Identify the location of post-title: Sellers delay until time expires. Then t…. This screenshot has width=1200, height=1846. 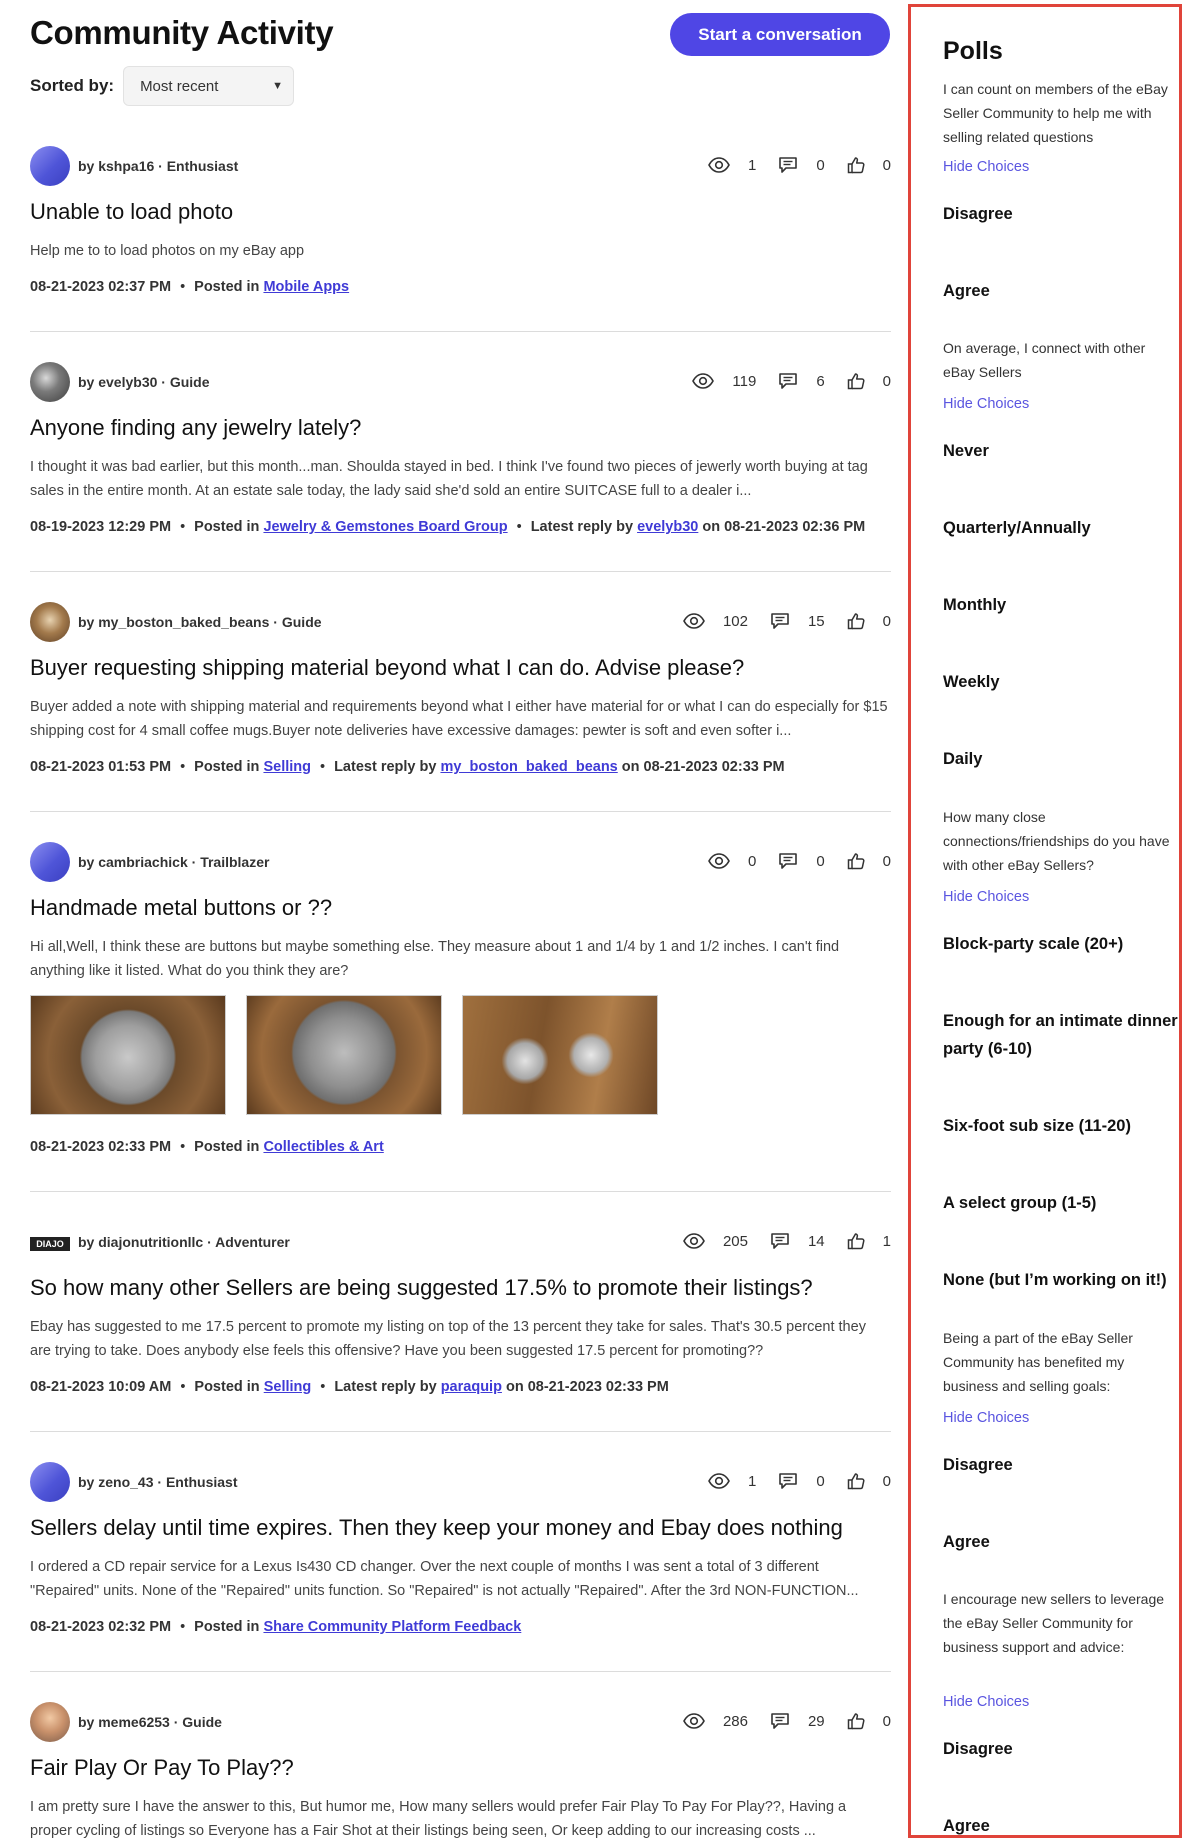
(436, 1528).